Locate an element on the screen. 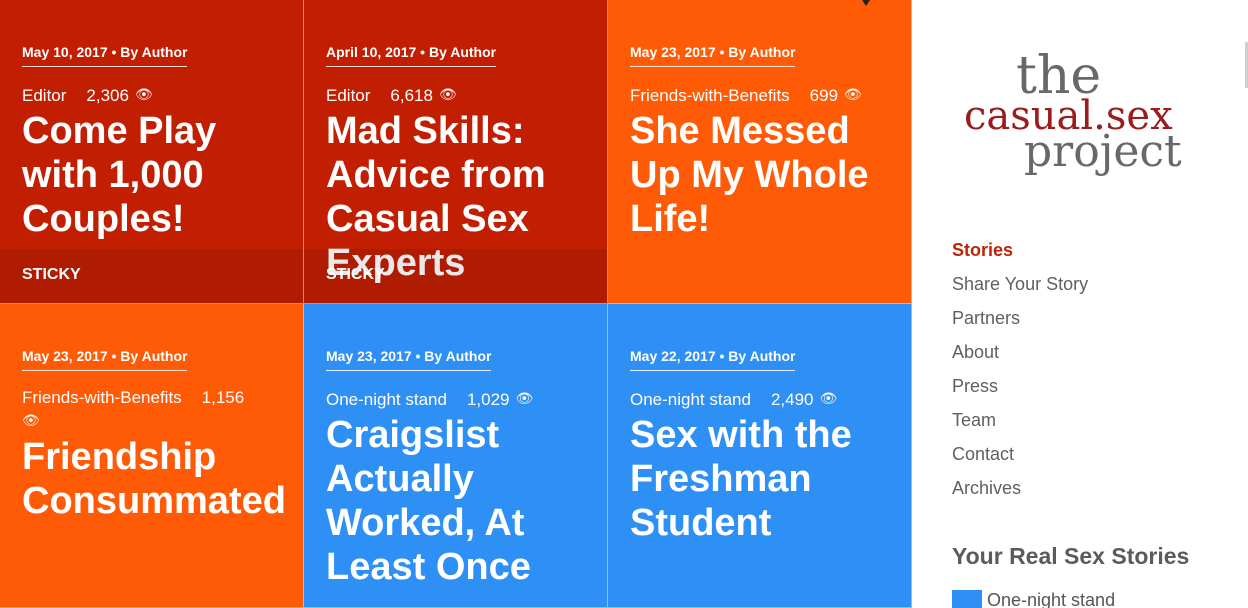 Image resolution: width=1248 pixels, height=608 pixels. legend-swatch is located at coordinates (967, 599).